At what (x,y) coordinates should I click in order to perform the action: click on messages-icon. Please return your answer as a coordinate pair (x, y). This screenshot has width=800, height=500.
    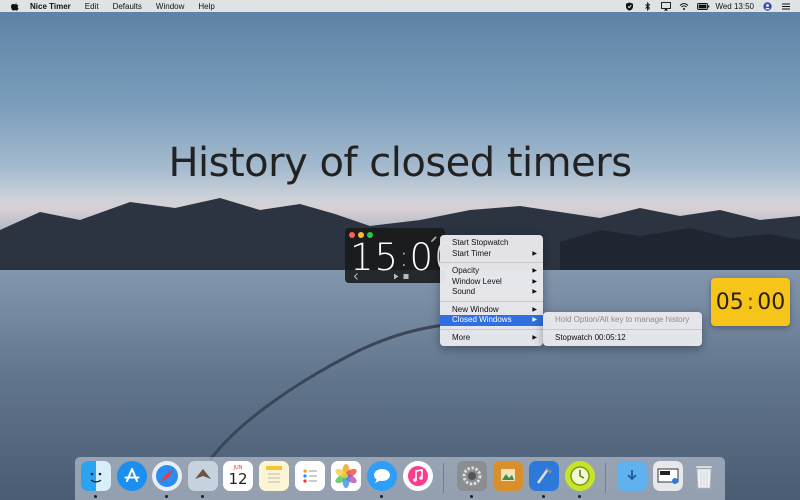
    Looking at the image, I should click on (382, 476).